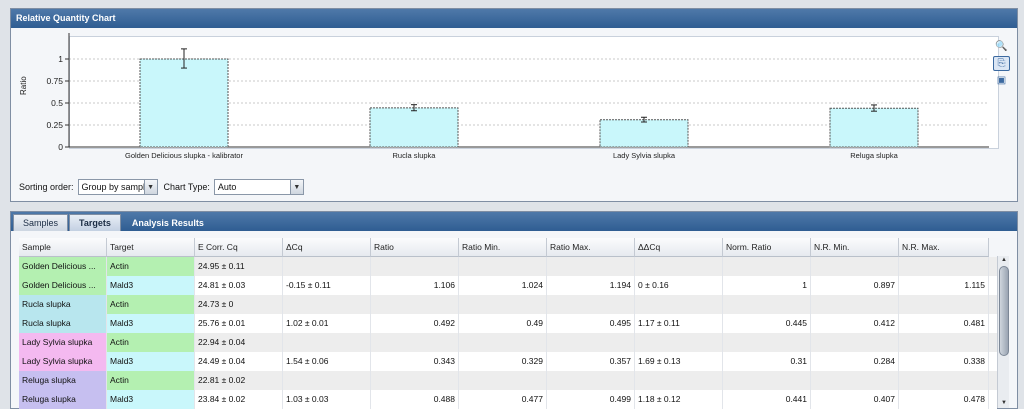  I want to click on cell-dcq: 1.54 ± 0.06, so click(327, 361).